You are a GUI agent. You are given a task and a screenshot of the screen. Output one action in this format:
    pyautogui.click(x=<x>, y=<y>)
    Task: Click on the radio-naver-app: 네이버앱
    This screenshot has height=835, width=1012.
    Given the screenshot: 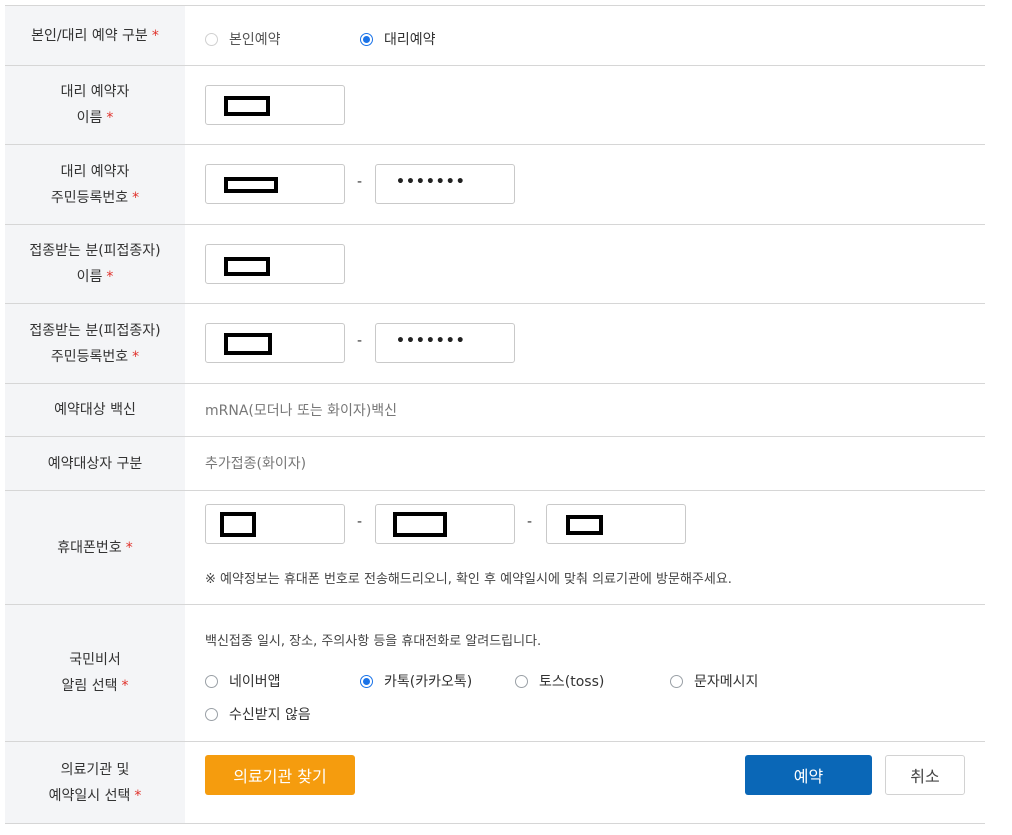 What is the action you would take?
    pyautogui.click(x=243, y=681)
    